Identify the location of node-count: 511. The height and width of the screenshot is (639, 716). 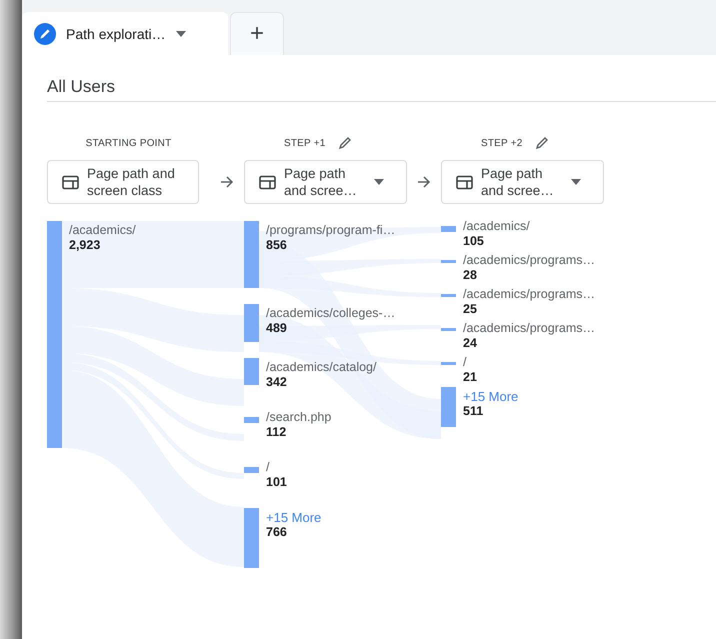
(473, 411).